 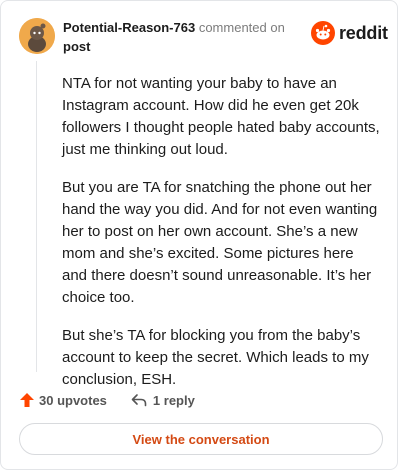 What do you see at coordinates (183, 37) in the screenshot?
I see `comment-header: Potential-Reason-763 commented on post` at bounding box center [183, 37].